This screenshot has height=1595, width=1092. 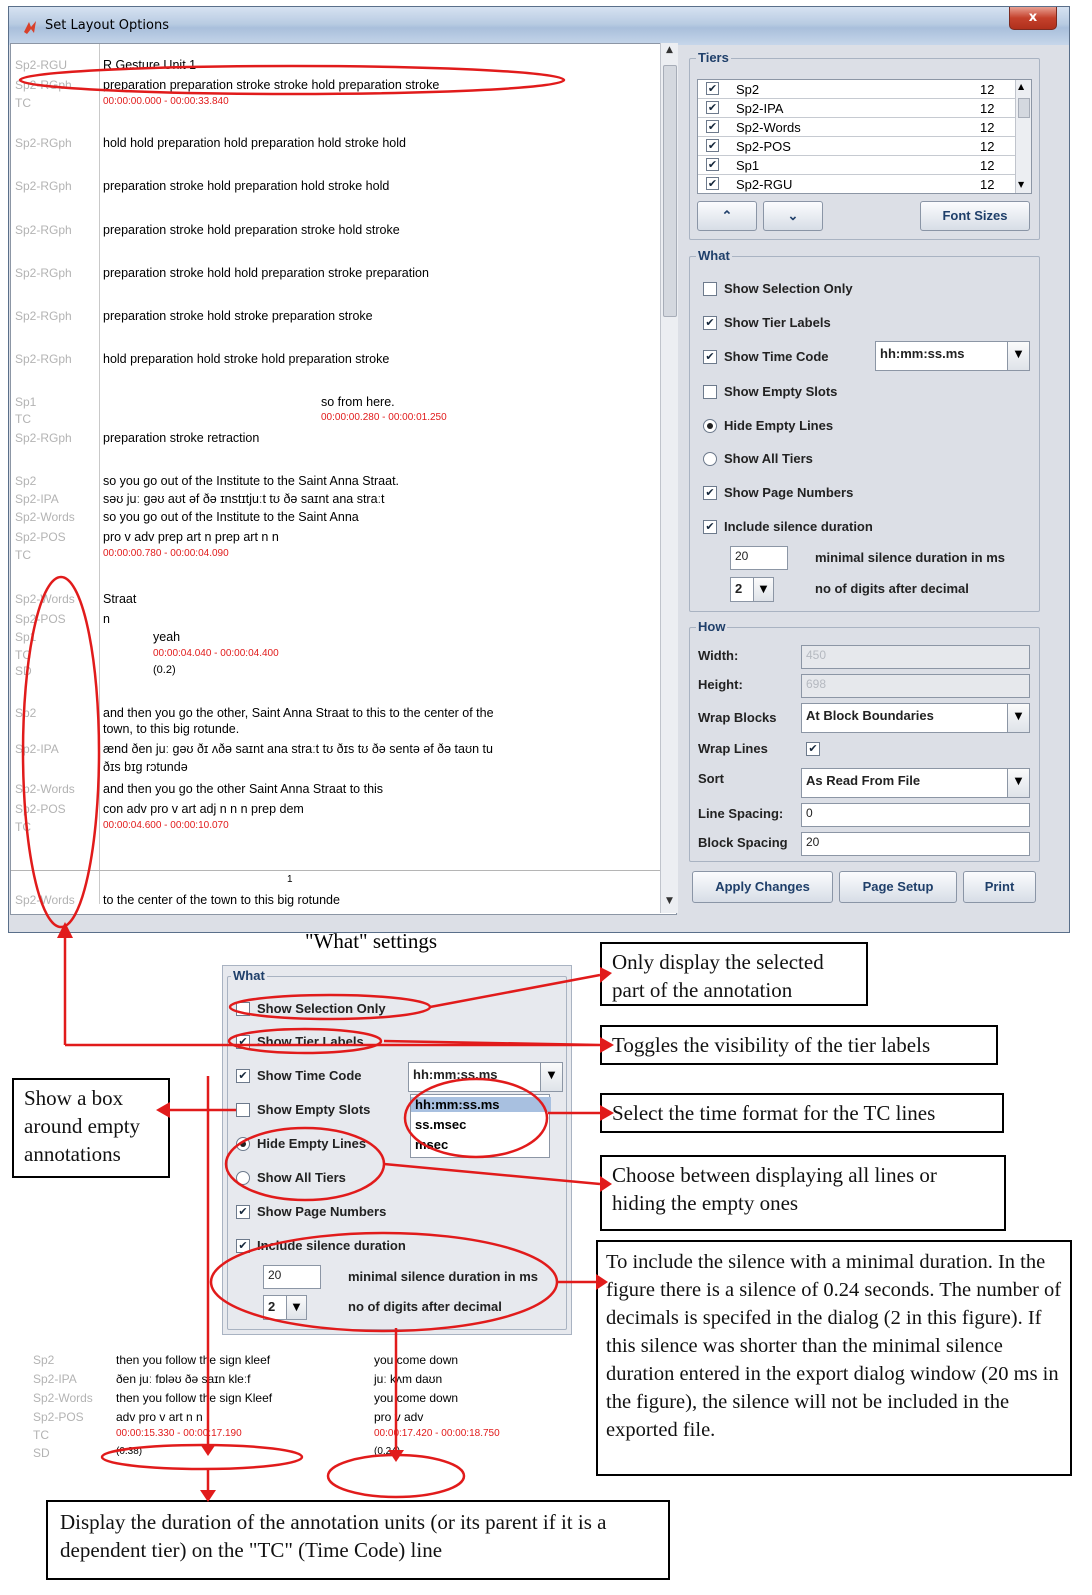 What do you see at coordinates (999, 887) in the screenshot?
I see `print-button: Print` at bounding box center [999, 887].